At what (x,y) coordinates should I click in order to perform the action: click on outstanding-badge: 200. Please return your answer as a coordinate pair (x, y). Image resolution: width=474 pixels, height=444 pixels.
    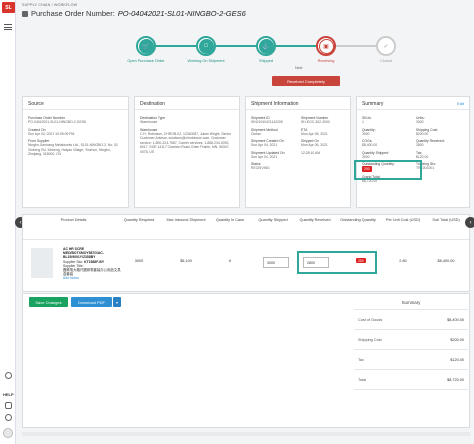
    Looking at the image, I should click on (361, 260).